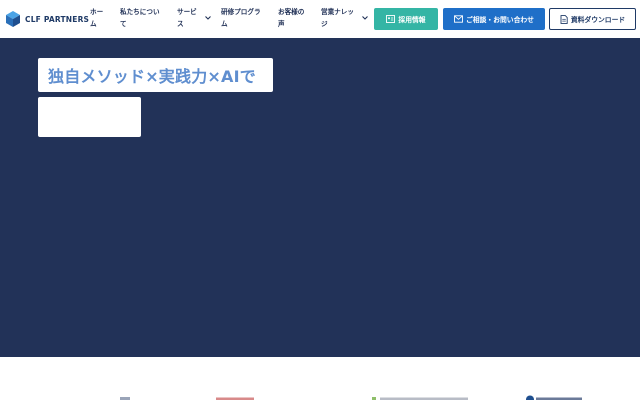 The image size is (640, 400). What do you see at coordinates (291, 18) in the screenshot?
I see `nav-item-voices: お客様の 声` at bounding box center [291, 18].